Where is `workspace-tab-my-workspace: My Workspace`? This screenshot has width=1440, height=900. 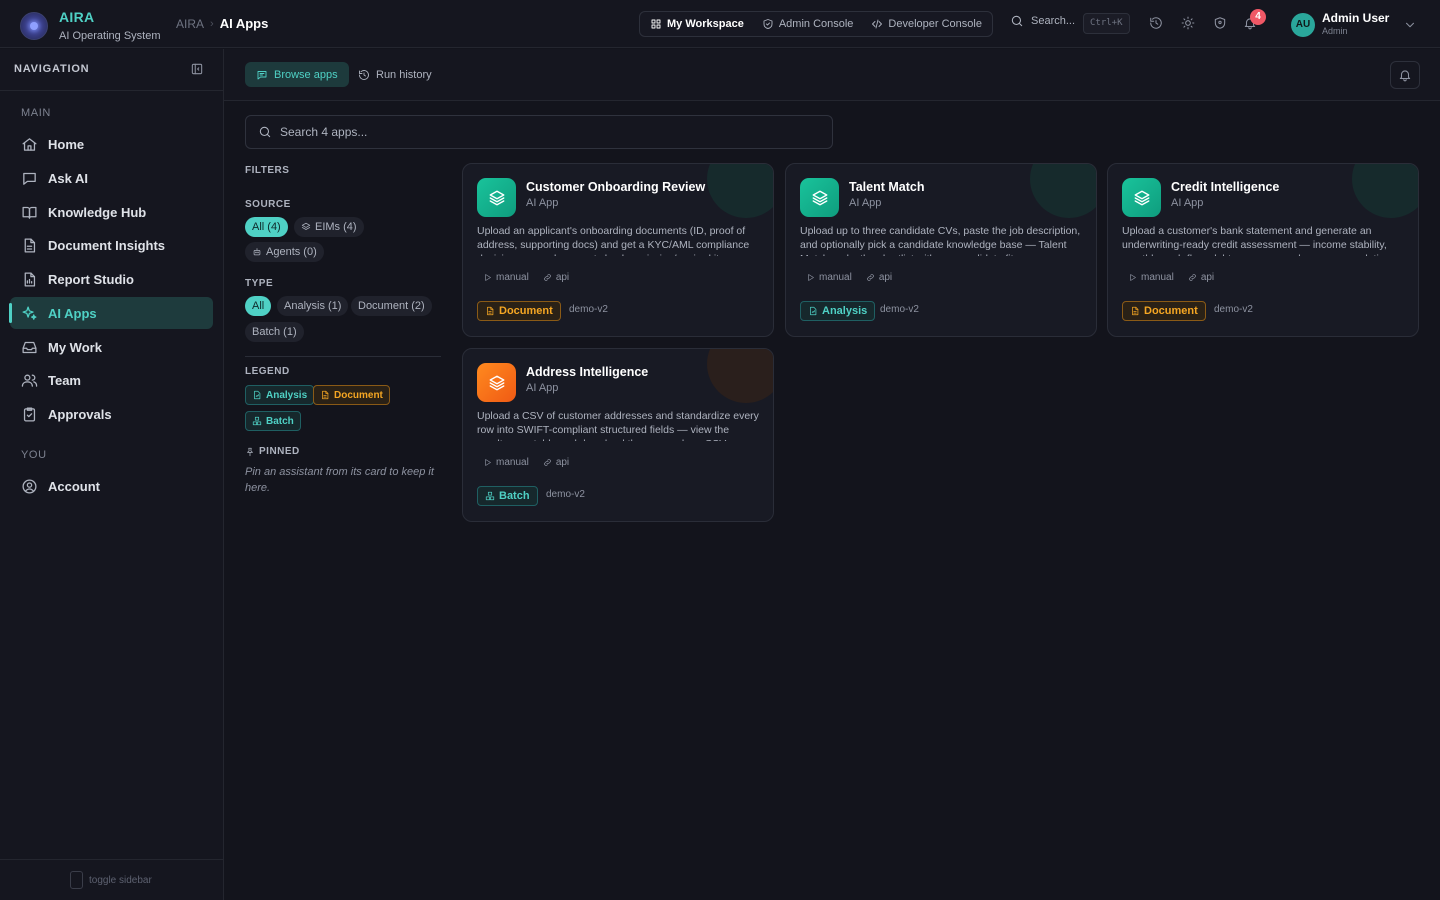
workspace-tab-my-workspace: My Workspace is located at coordinates (697, 24).